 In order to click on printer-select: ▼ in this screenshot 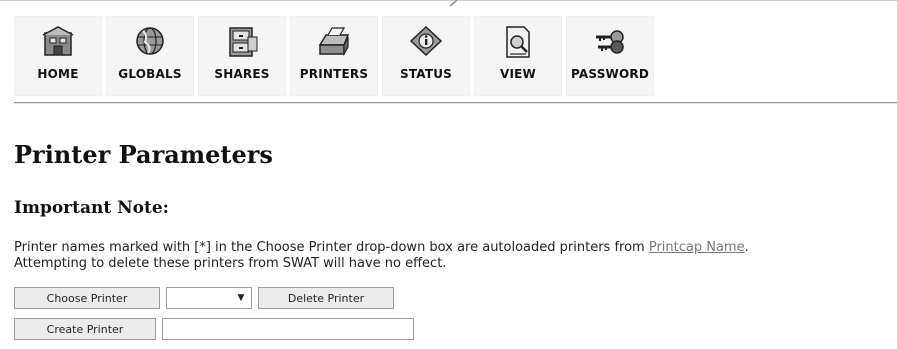, I will do `click(209, 298)`.